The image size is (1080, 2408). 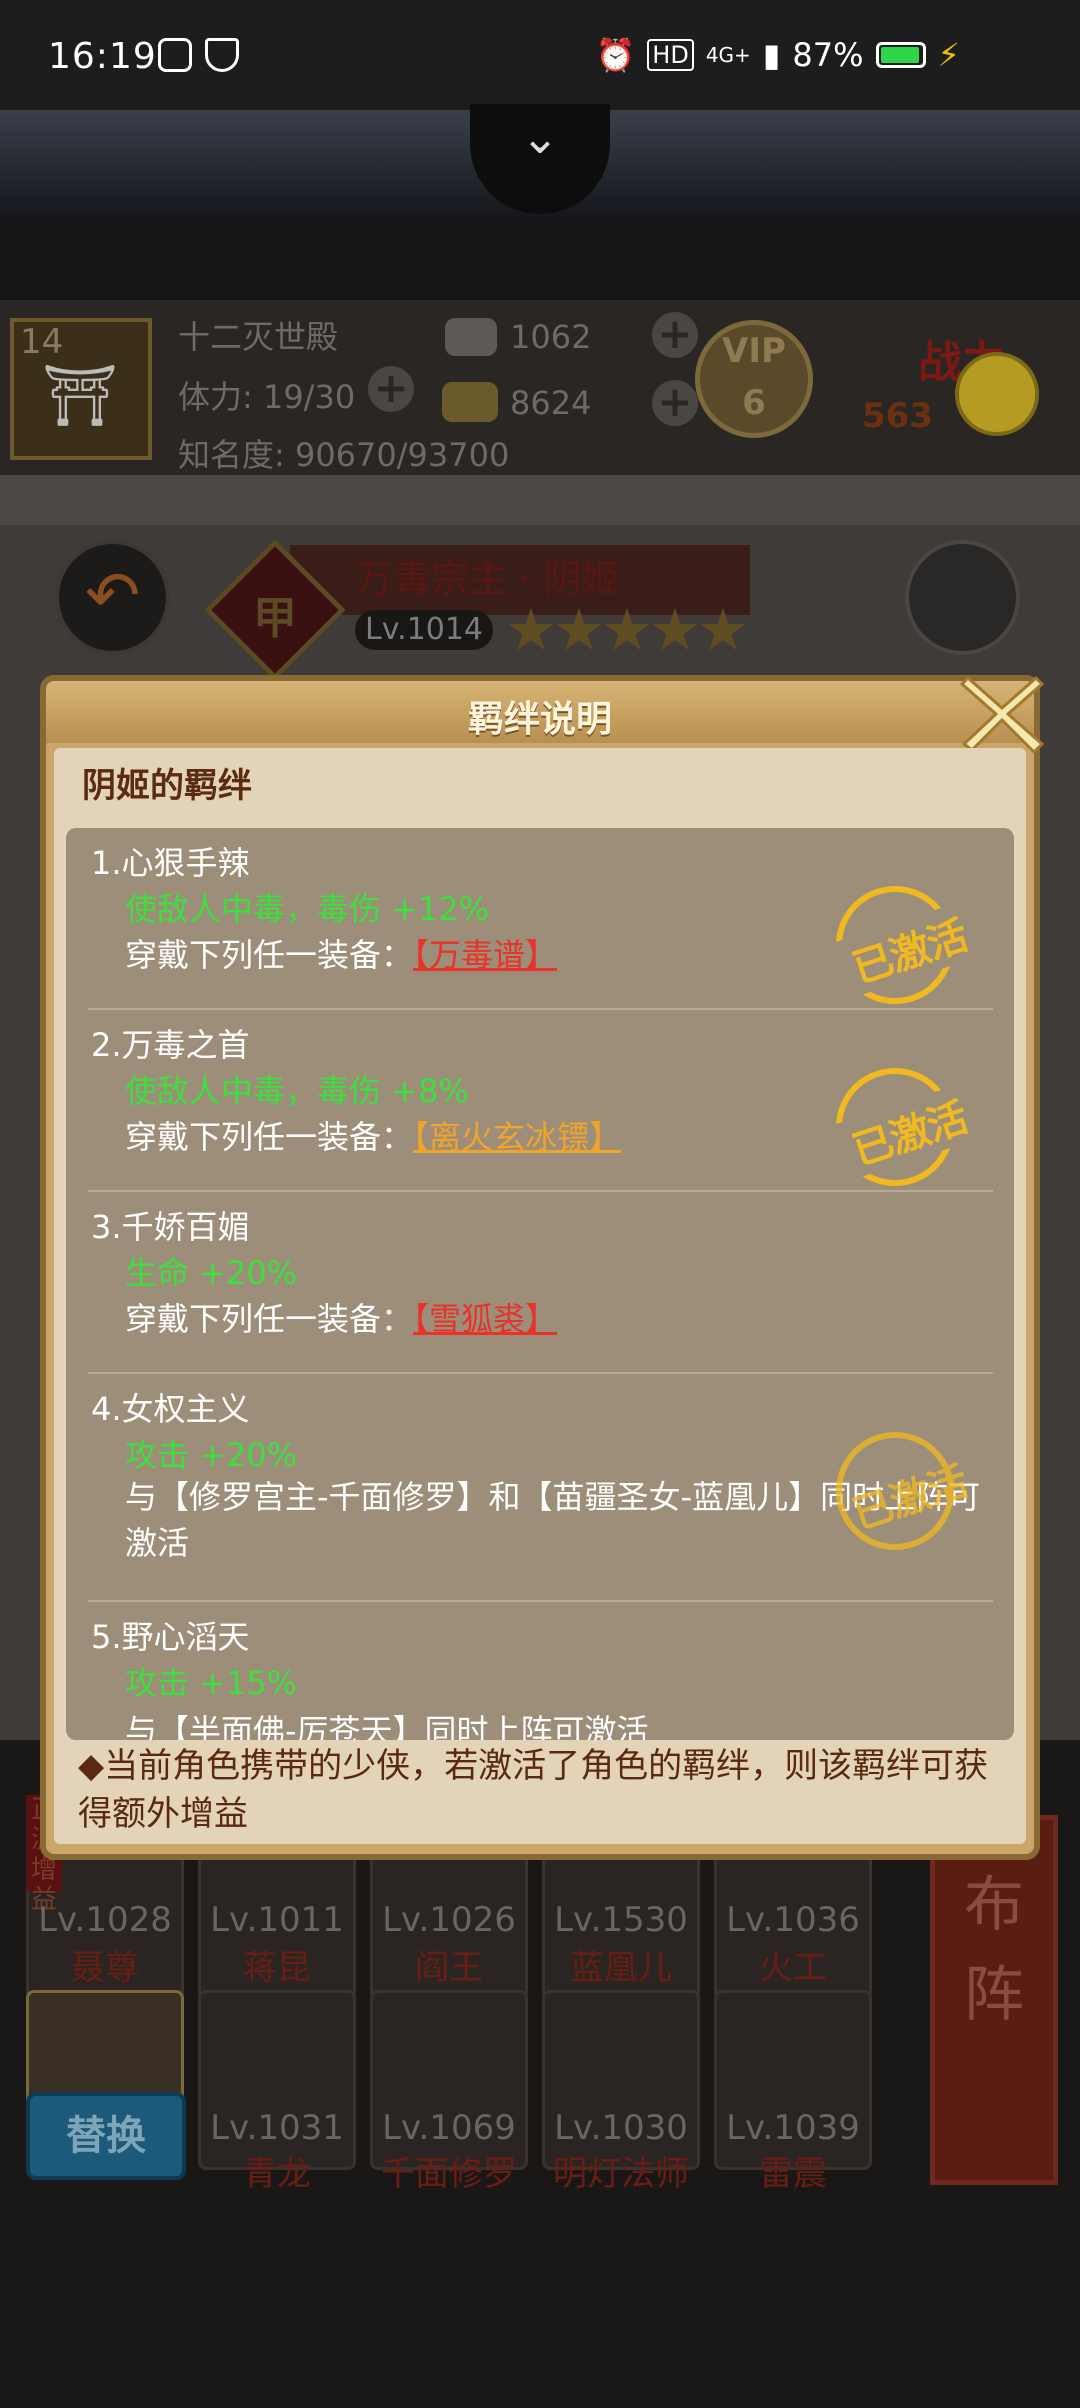 I want to click on collapse-chevron-icon: ⌄, so click(x=540, y=140).